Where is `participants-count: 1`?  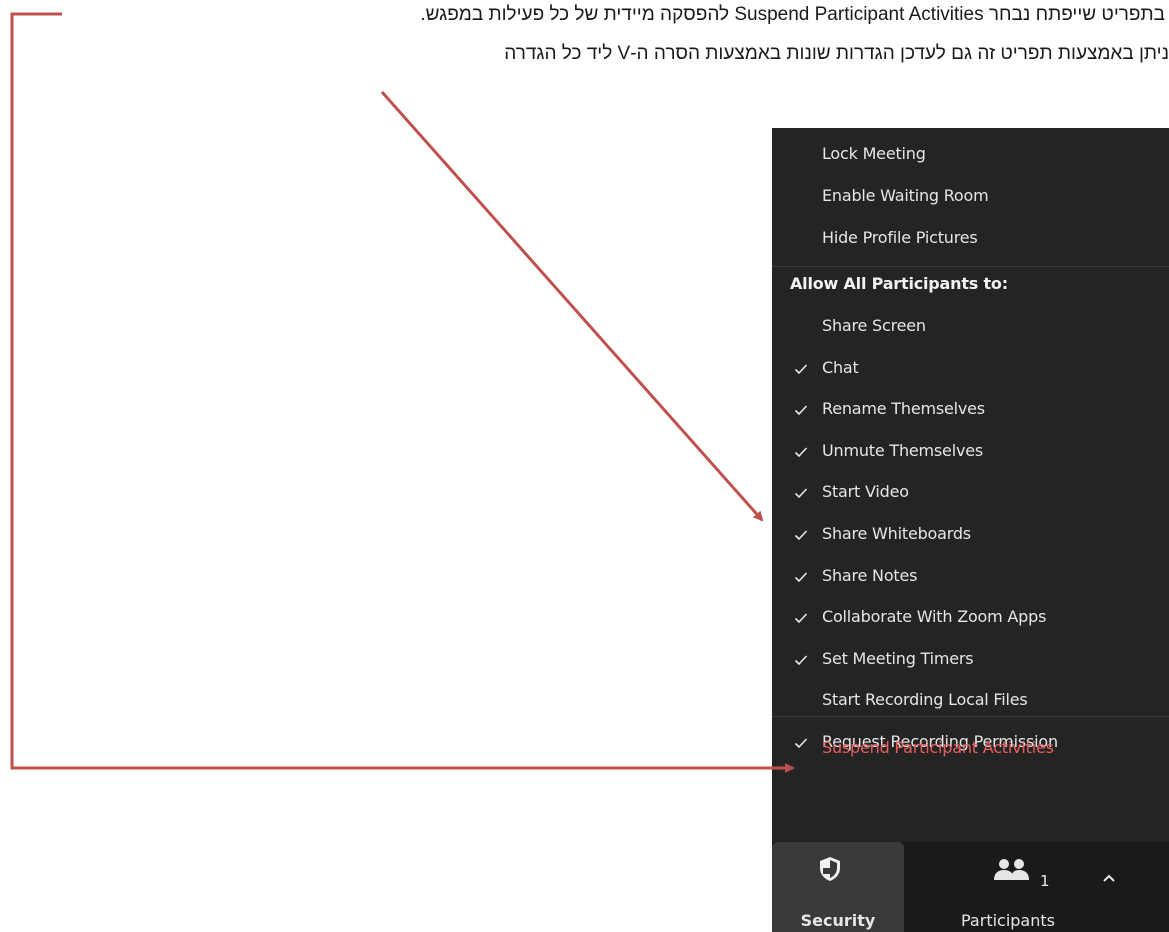 participants-count: 1 is located at coordinates (1045, 881).